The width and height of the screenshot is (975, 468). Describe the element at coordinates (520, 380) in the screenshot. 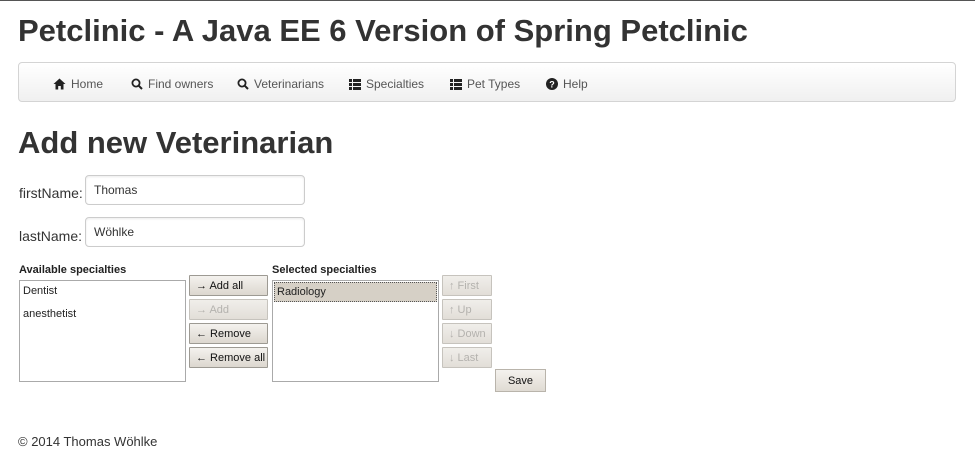

I see `save-button: Save` at that location.